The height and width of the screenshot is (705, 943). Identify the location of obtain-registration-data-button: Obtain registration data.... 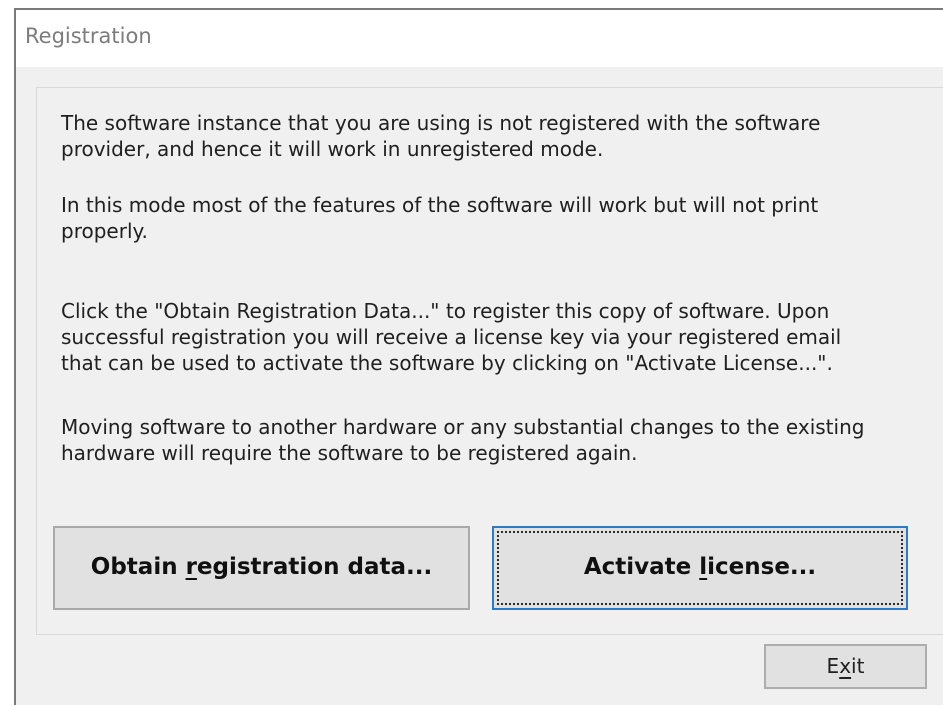
(261, 568).